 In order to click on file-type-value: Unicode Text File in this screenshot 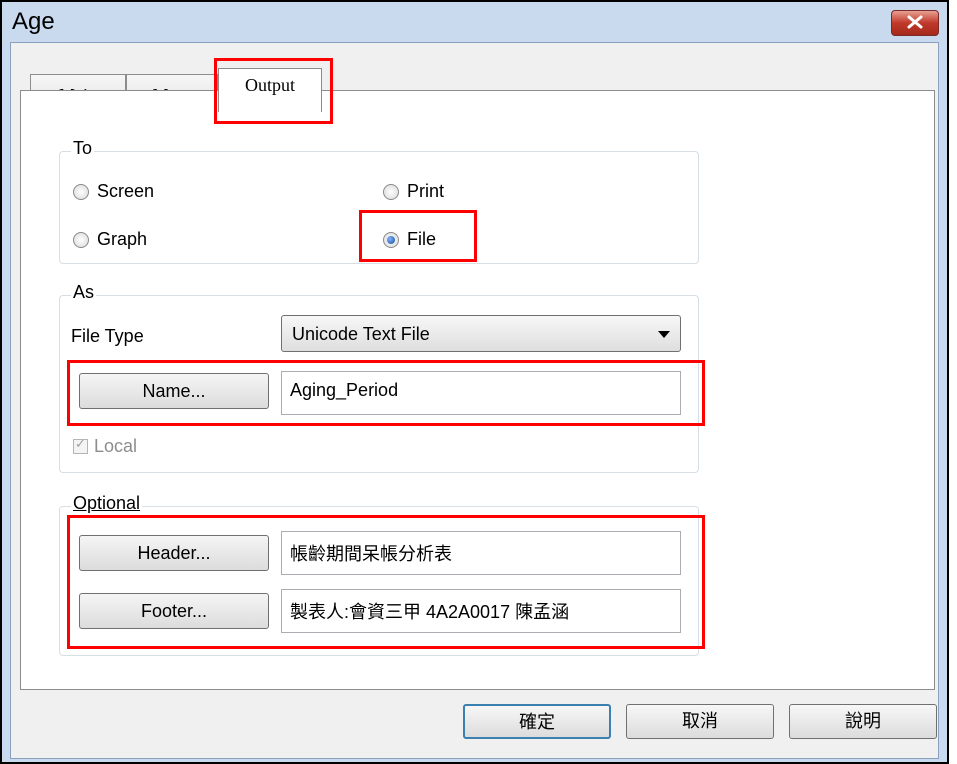, I will do `click(361, 334)`.